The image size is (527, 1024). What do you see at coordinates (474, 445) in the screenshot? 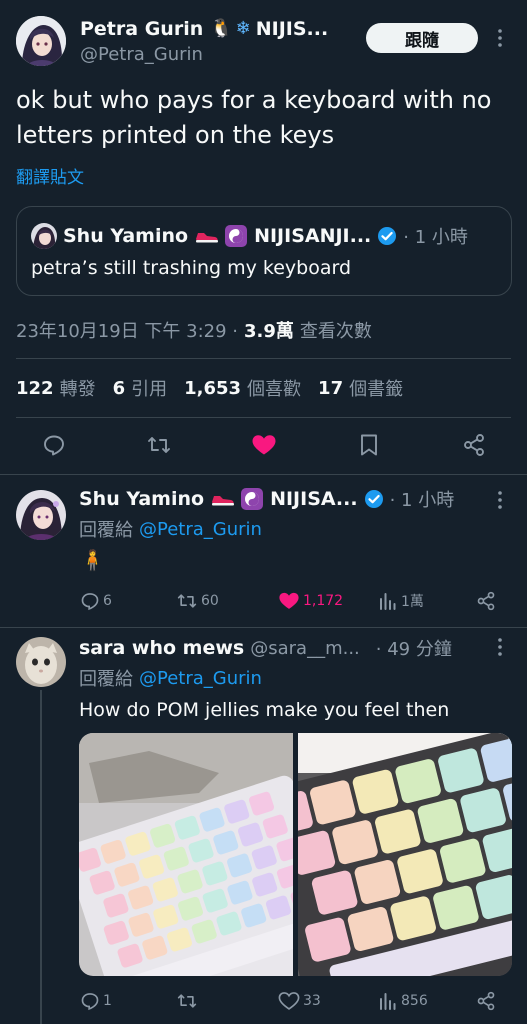
I see `share-icon` at bounding box center [474, 445].